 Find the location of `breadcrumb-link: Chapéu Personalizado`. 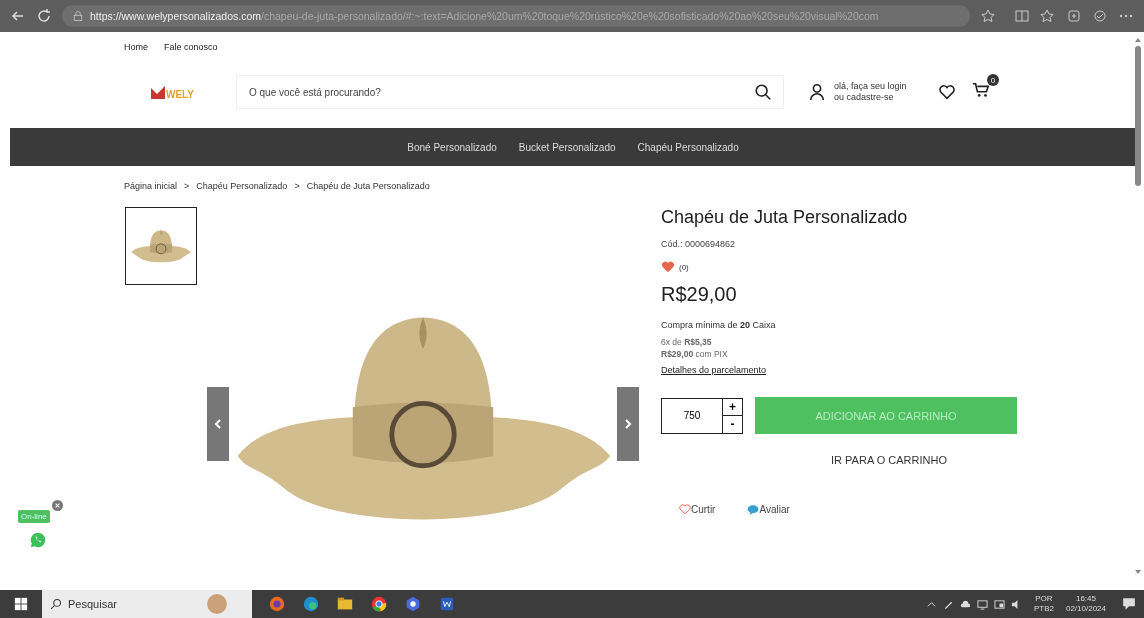

breadcrumb-link: Chapéu Personalizado is located at coordinates (242, 191).